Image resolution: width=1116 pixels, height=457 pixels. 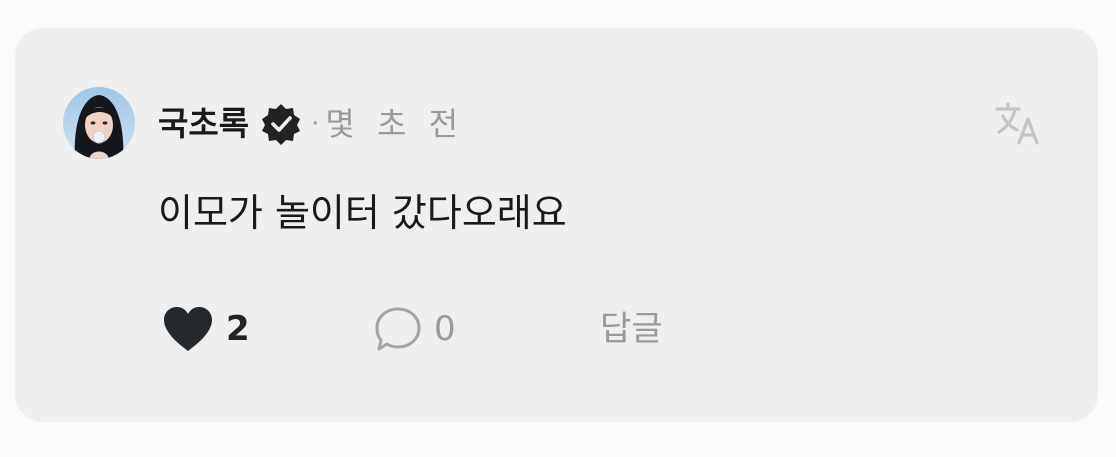 I want to click on avatar, so click(x=99, y=123).